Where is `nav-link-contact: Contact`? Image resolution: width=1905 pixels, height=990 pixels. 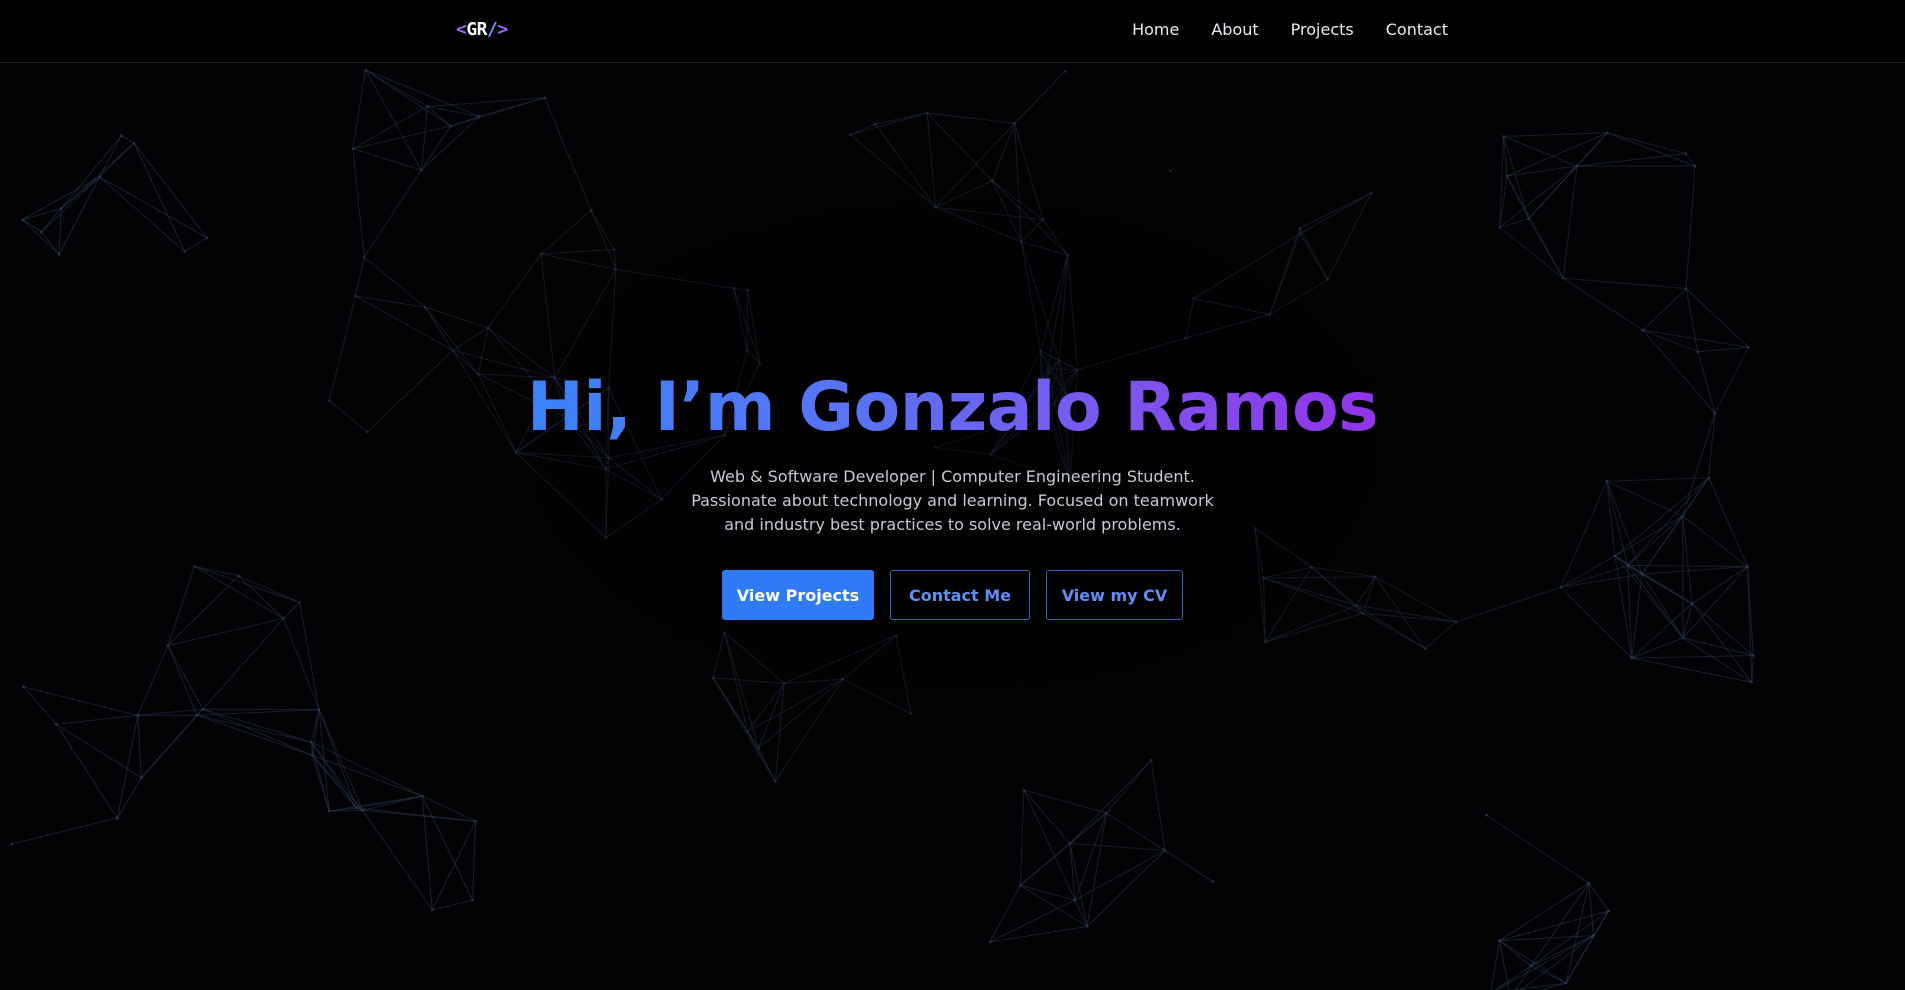
nav-link-contact: Contact is located at coordinates (1417, 29).